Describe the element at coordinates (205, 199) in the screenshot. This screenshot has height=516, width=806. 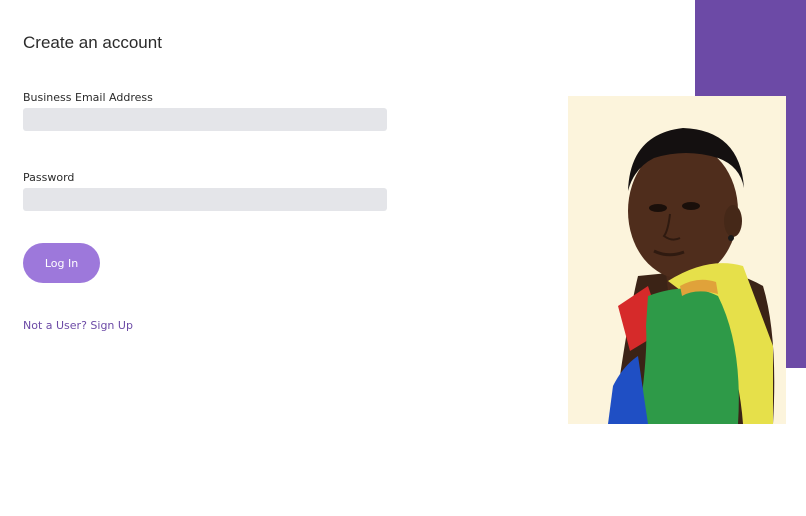
I see `password-field` at that location.